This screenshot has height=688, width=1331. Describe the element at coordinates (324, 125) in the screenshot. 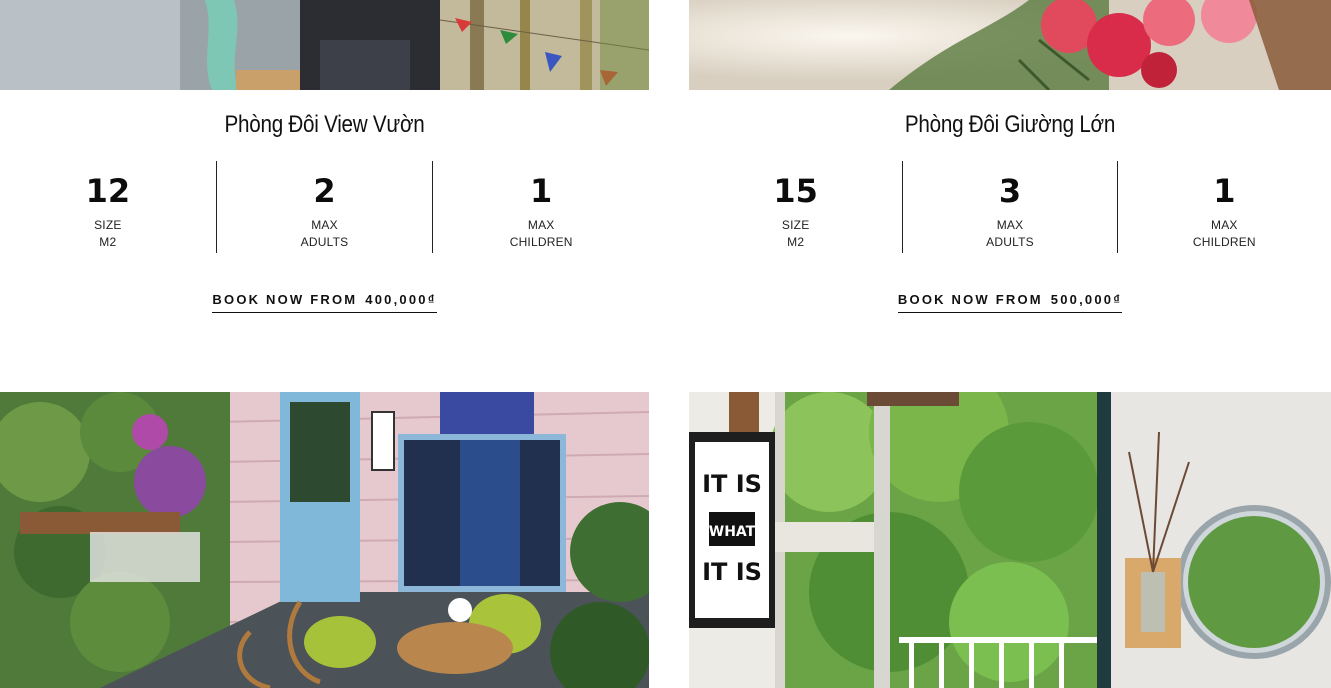

I see `room-title: Phòng Đôi View Vườn` at that location.